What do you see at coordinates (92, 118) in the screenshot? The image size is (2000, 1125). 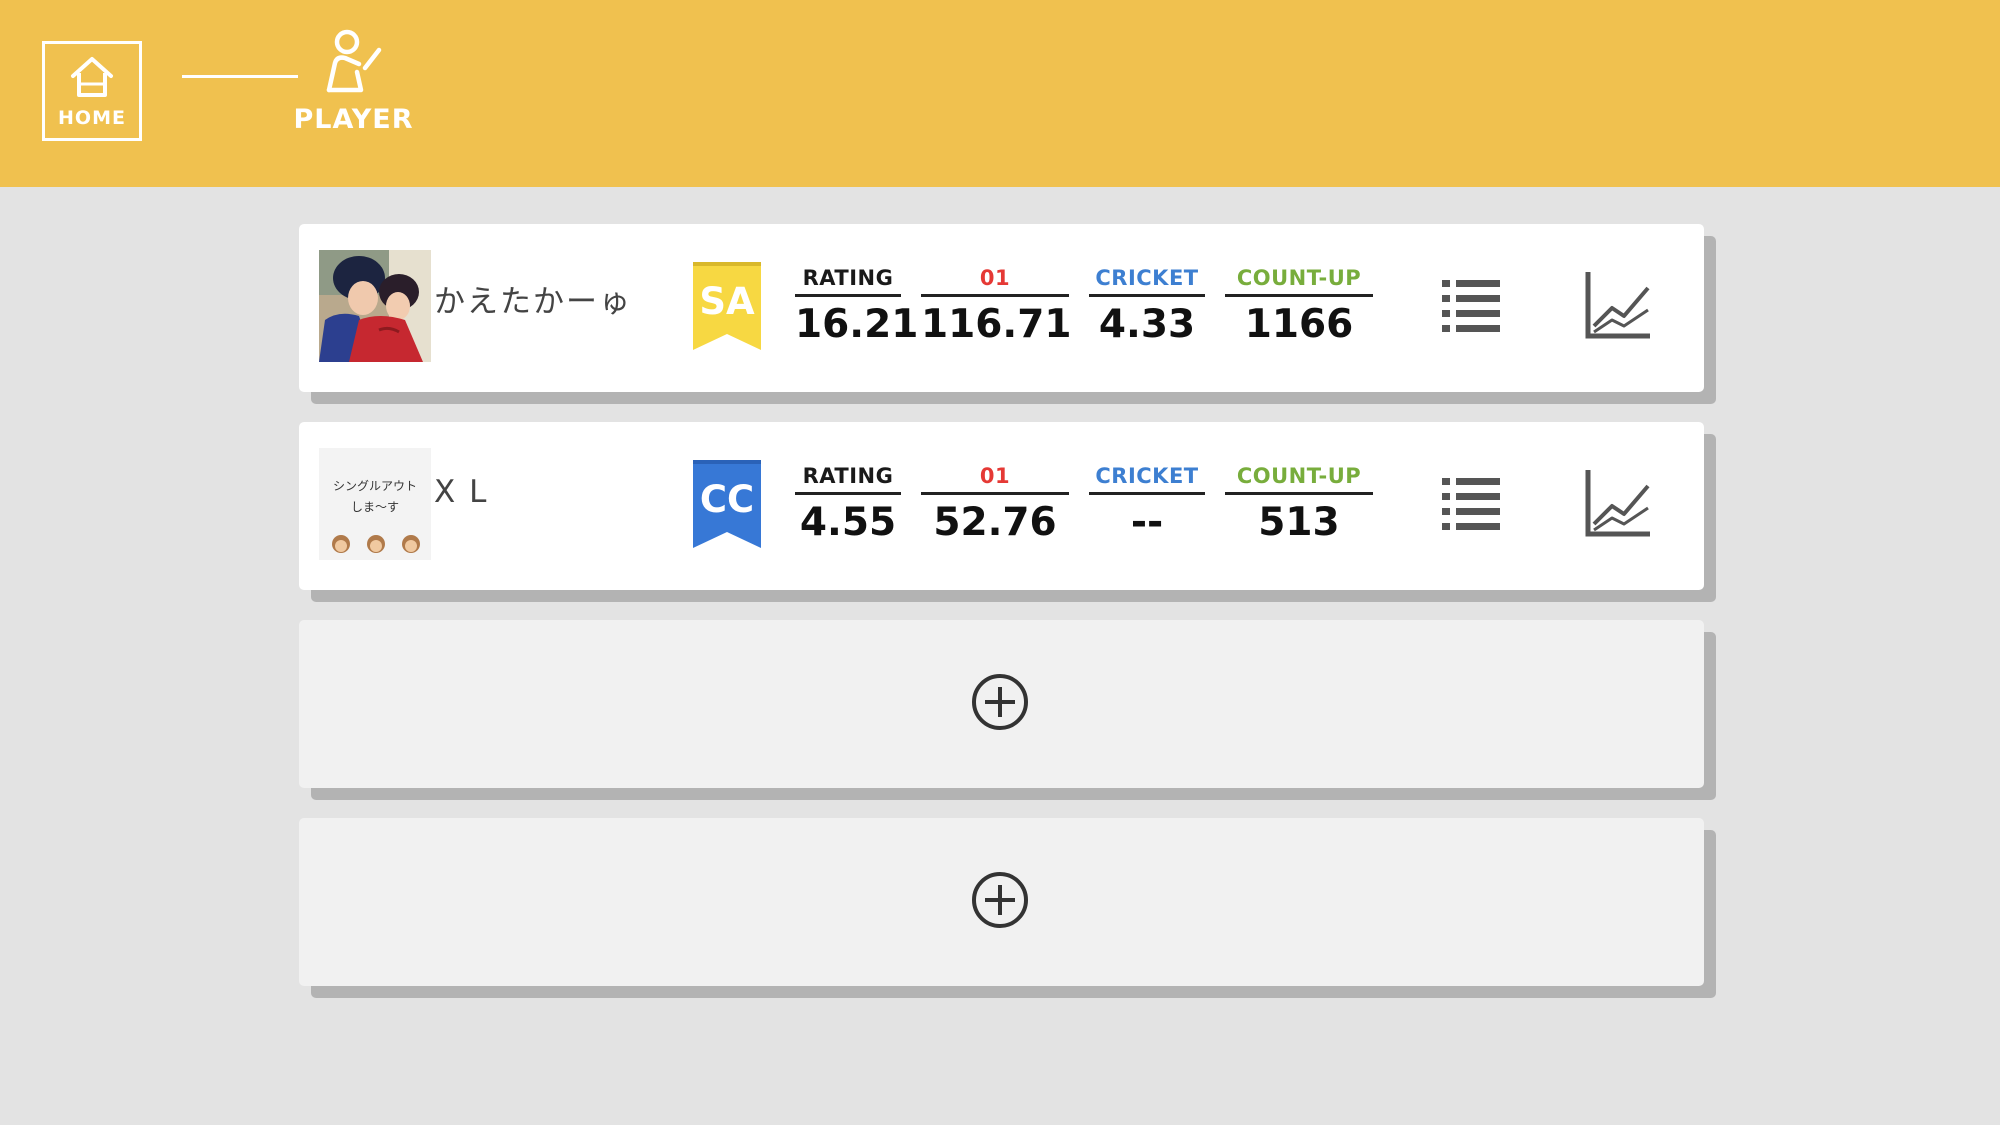 I see `home-label: HOME` at bounding box center [92, 118].